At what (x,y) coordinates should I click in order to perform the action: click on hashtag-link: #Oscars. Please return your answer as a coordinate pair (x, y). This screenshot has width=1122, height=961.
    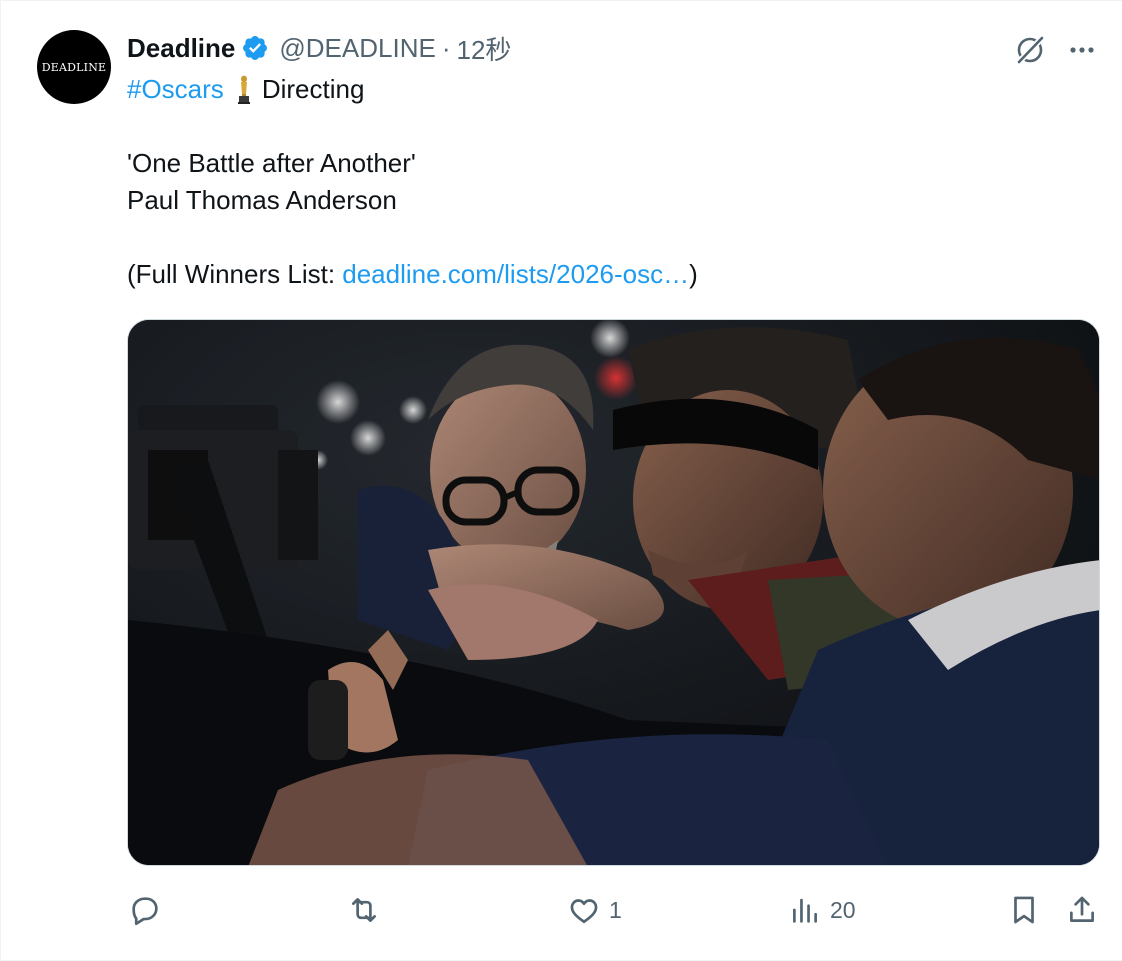
    Looking at the image, I should click on (175, 89).